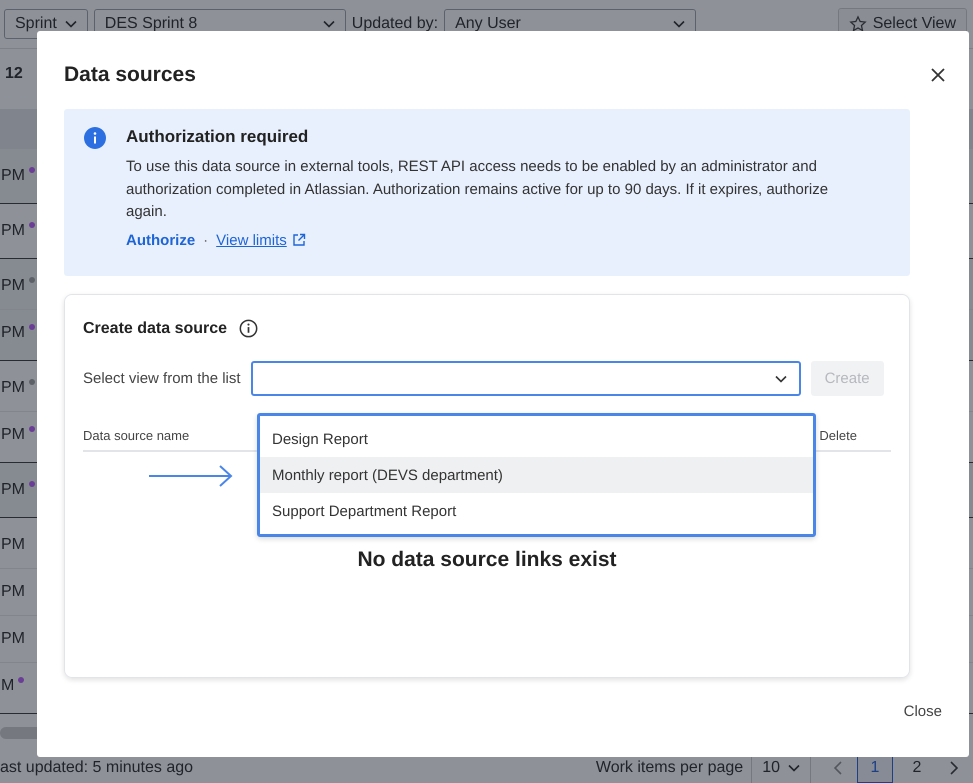 Image resolution: width=973 pixels, height=783 pixels. What do you see at coordinates (261, 240) in the screenshot?
I see `view-limits-link: View limits` at bounding box center [261, 240].